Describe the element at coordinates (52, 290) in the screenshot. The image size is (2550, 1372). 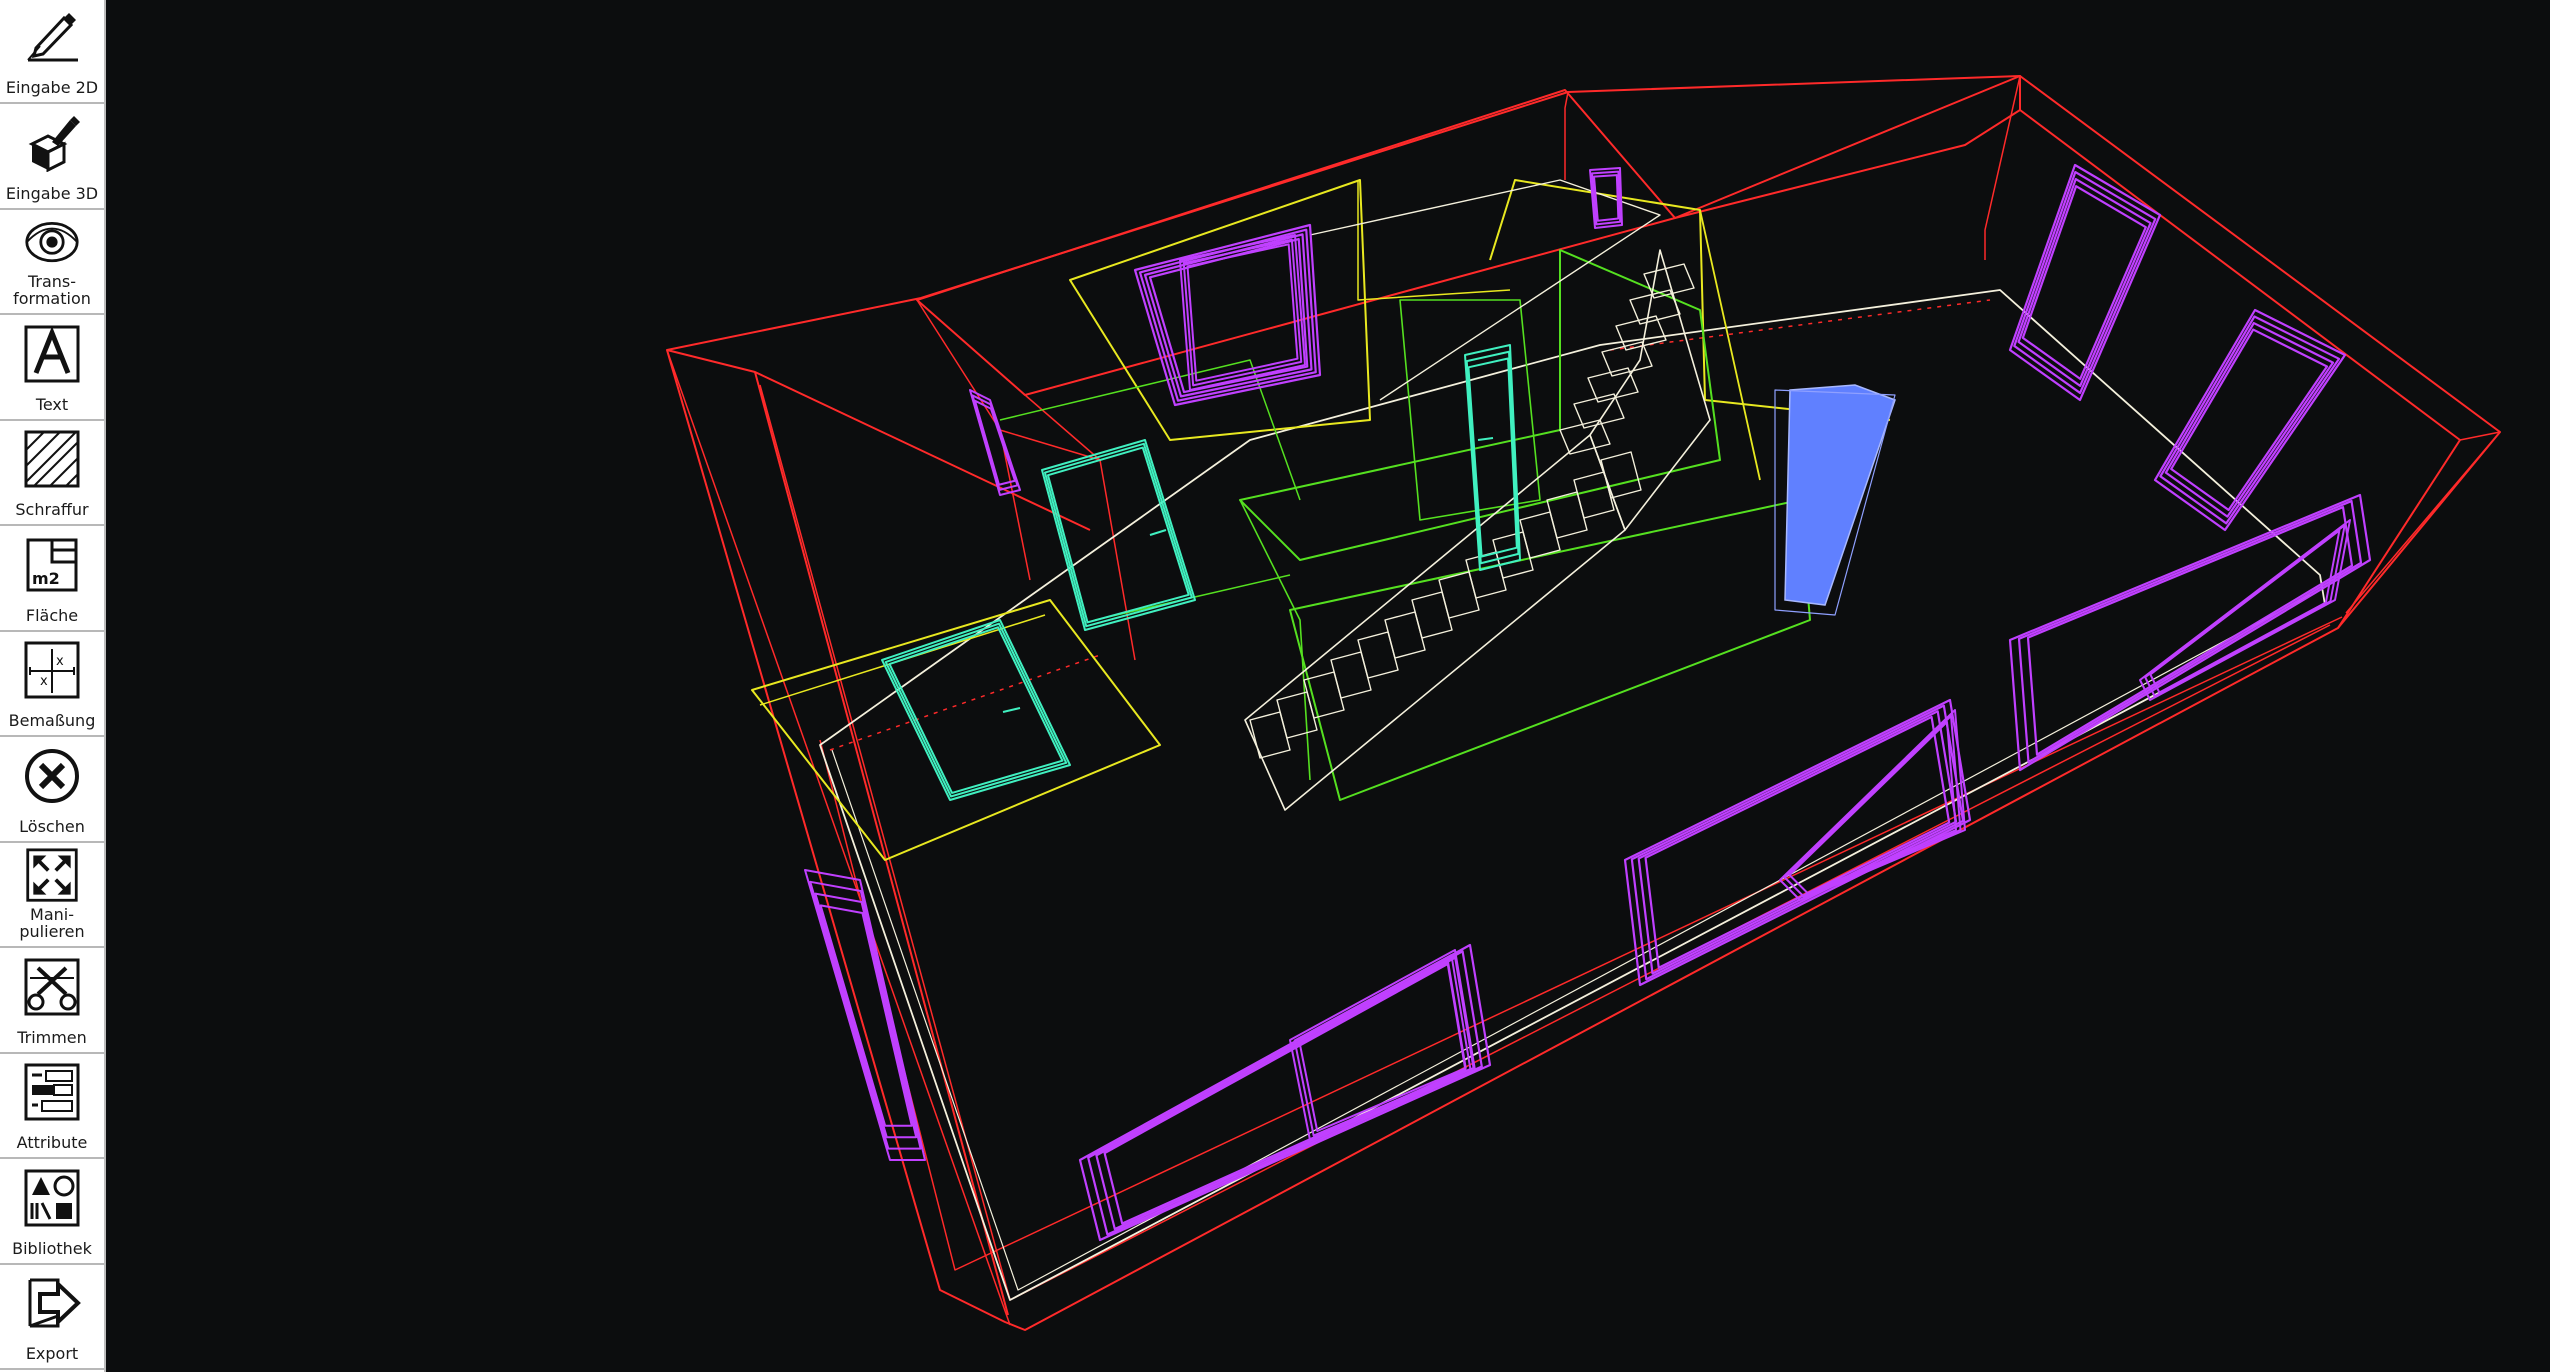
I see `tool-label: Trans- formation` at that location.